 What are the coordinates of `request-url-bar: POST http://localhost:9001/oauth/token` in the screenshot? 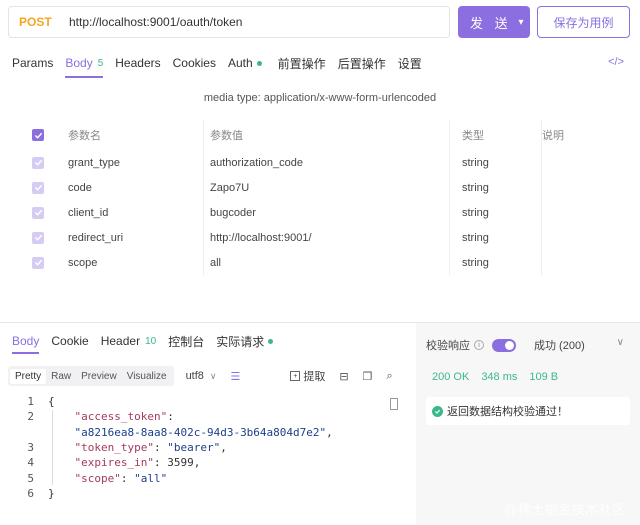 It's located at (229, 22).